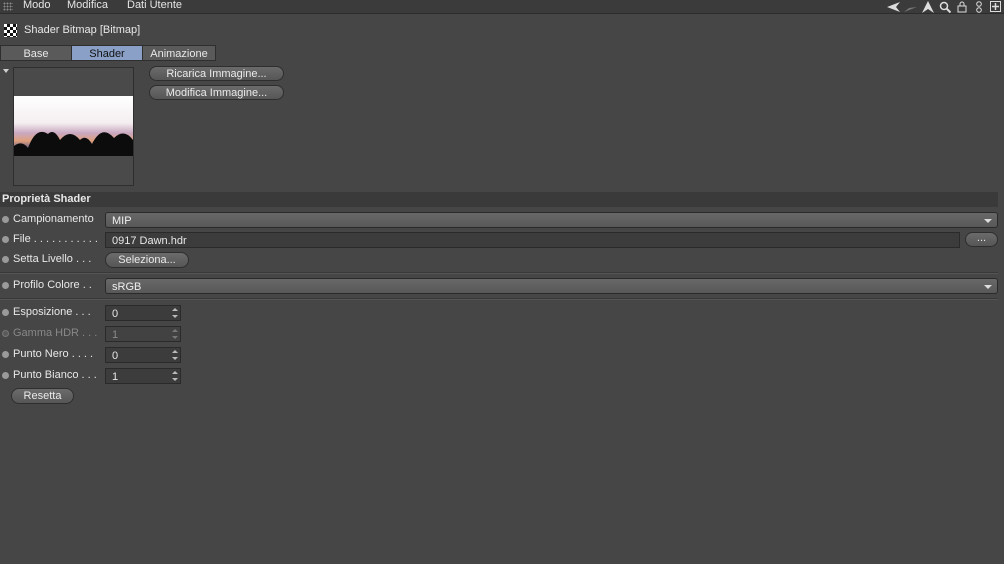  I want to click on gamma-label: Gamma HDR . . ., so click(55, 333).